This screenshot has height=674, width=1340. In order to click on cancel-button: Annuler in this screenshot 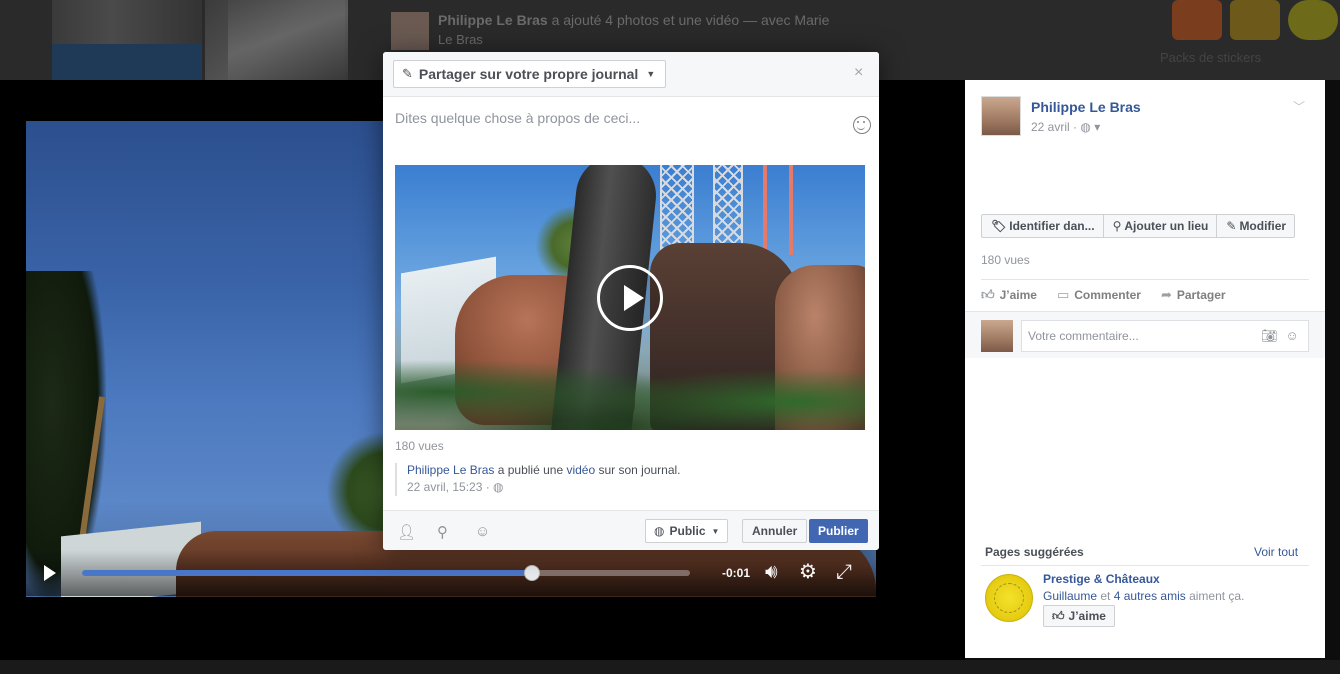, I will do `click(775, 531)`.